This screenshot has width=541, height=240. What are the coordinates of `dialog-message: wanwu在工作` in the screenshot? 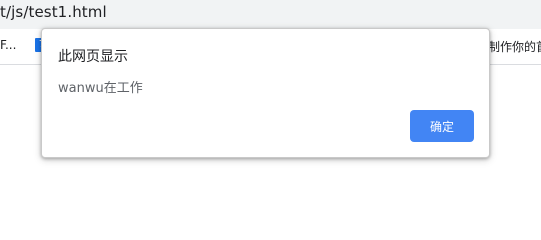 It's located at (100, 88).